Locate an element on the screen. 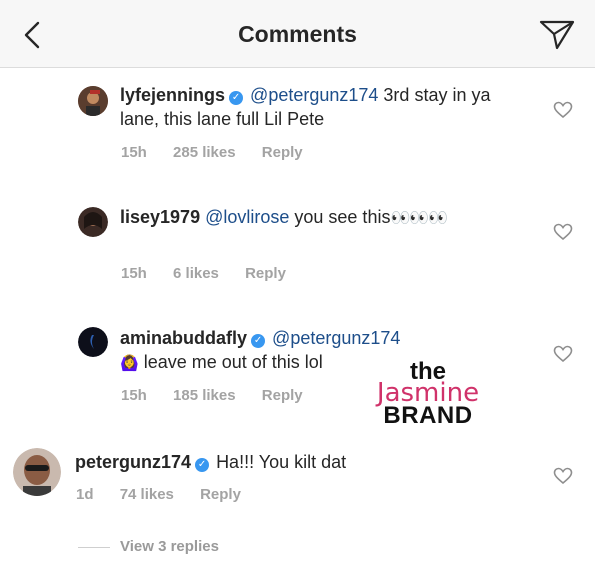 The image size is (595, 569). comment-meta: 1d 74 likes Reply is located at coordinates (169, 494).